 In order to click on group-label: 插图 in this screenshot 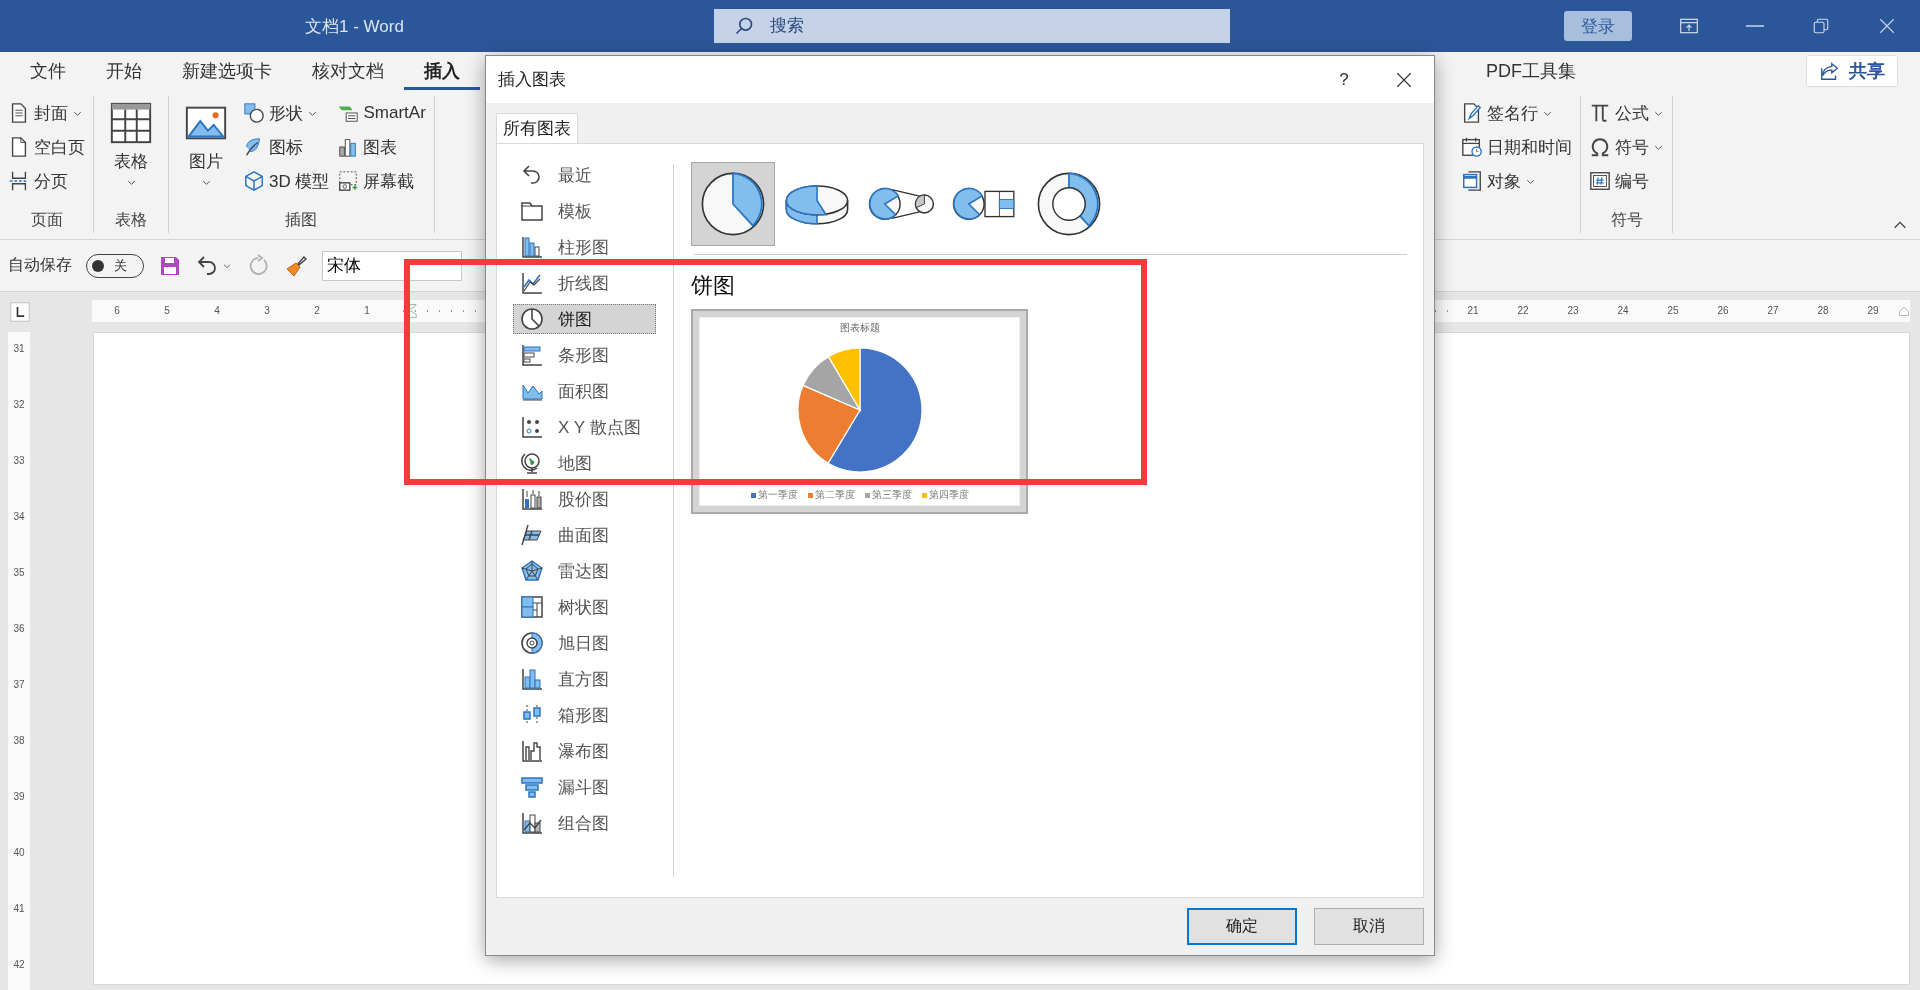, I will do `click(301, 220)`.